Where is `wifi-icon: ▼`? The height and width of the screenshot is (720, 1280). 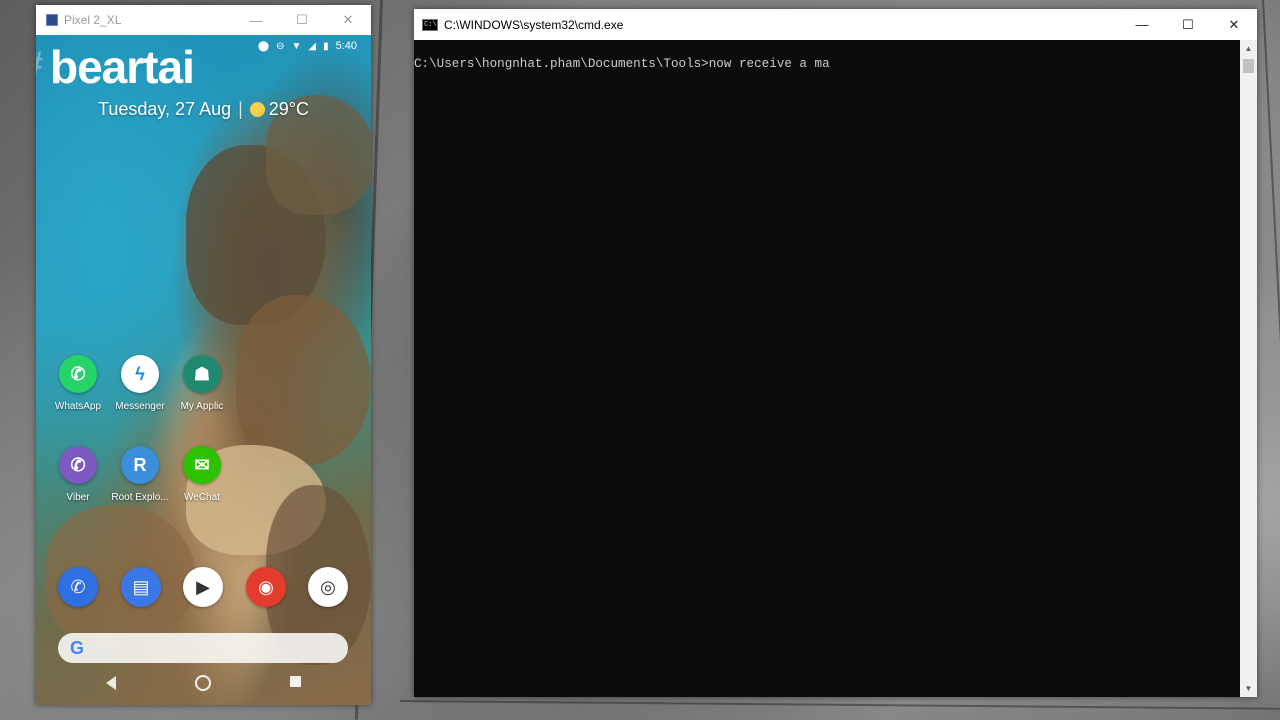
wifi-icon: ▼ is located at coordinates (296, 46).